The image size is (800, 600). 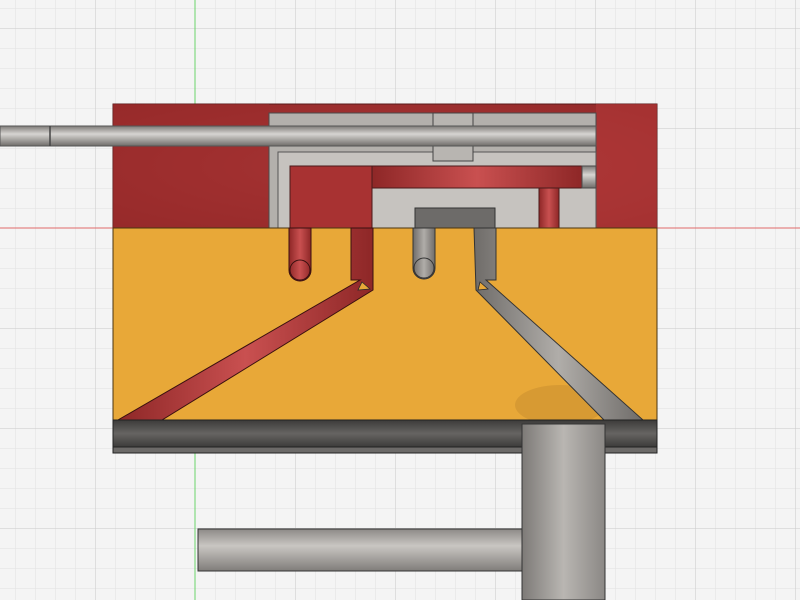 I want to click on red-bore-left, so click(x=300, y=254).